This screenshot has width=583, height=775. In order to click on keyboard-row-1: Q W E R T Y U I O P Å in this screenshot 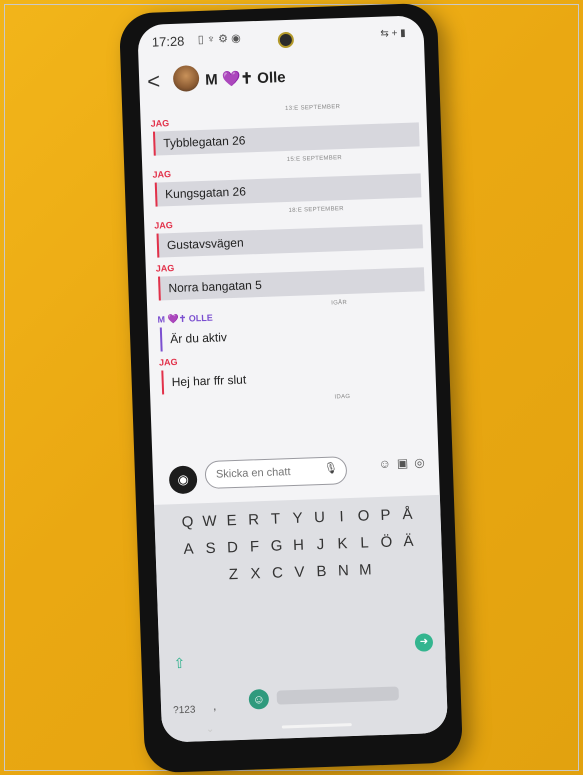, I will do `click(297, 518)`.